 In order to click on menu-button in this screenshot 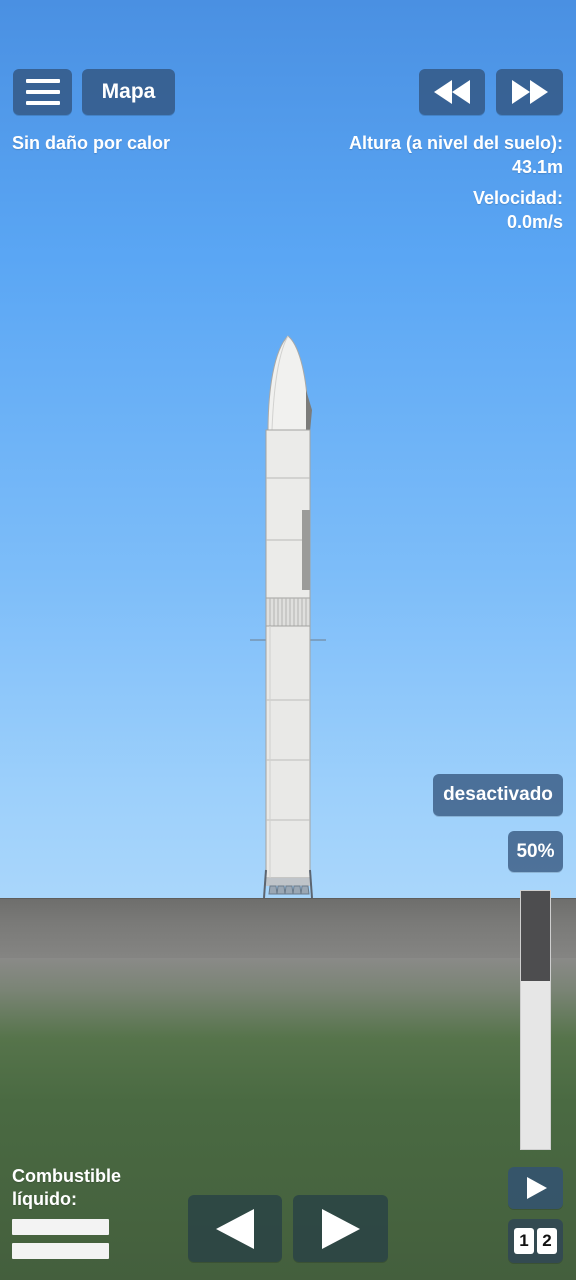, I will do `click(42, 92)`.